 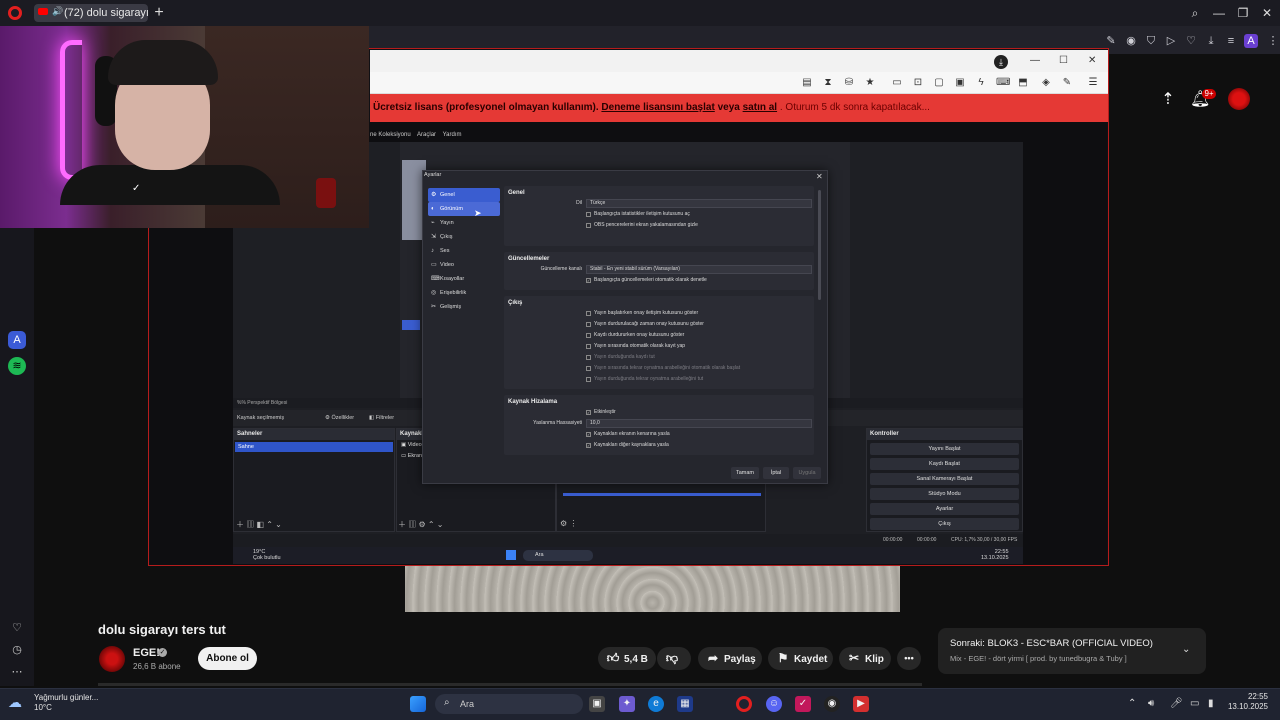 What do you see at coordinates (420, 524) in the screenshot?
I see `source-tools: ＋ ▥ ⚙ ⌃ ⌄` at bounding box center [420, 524].